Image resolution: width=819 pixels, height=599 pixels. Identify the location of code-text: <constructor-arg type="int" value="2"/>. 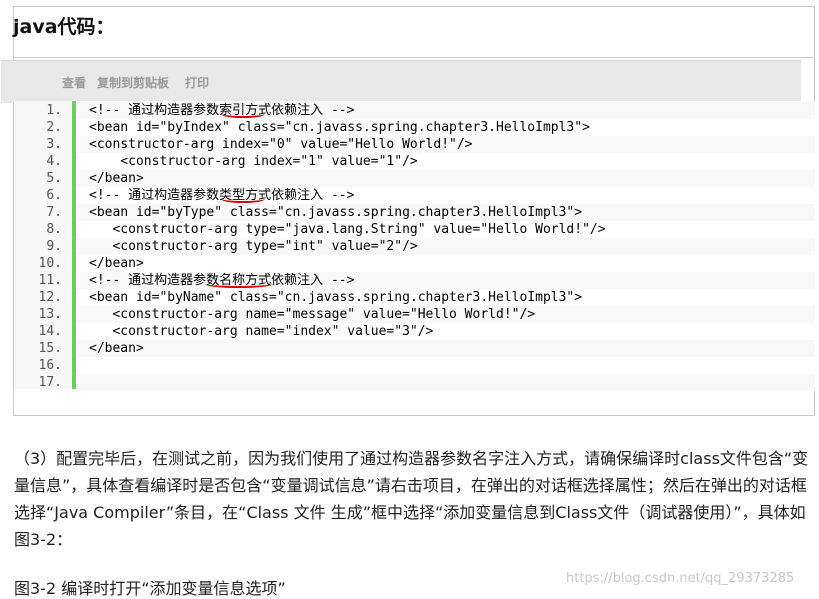
(253, 246).